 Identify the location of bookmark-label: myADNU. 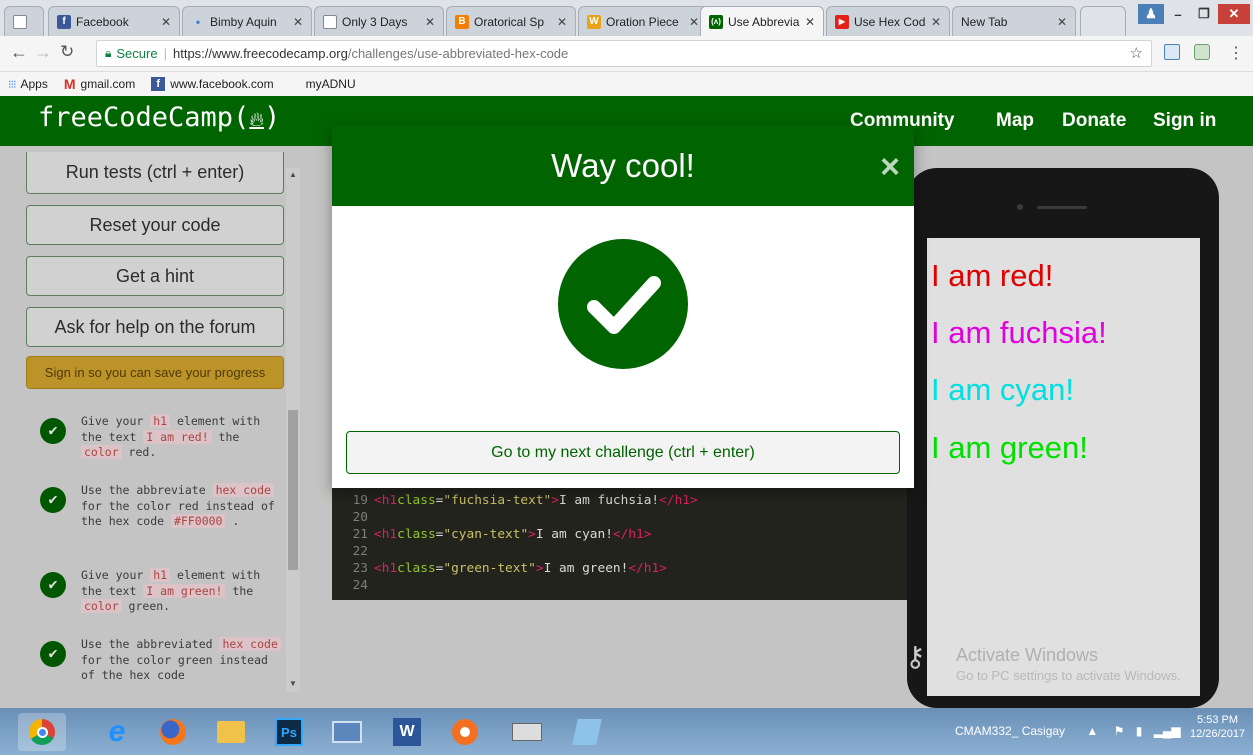
(330, 84).